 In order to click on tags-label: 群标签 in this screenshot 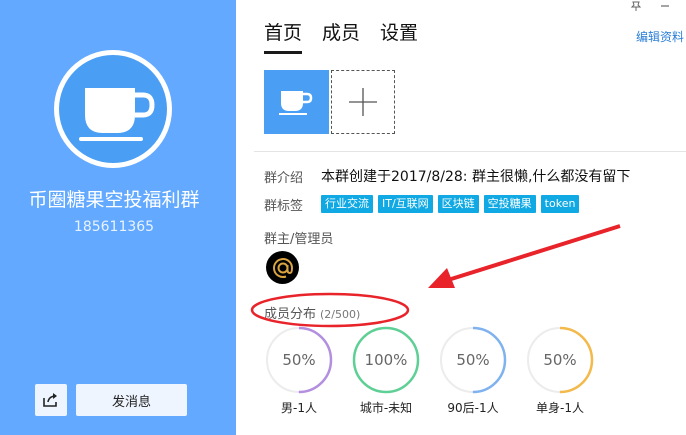, I will do `click(284, 206)`.